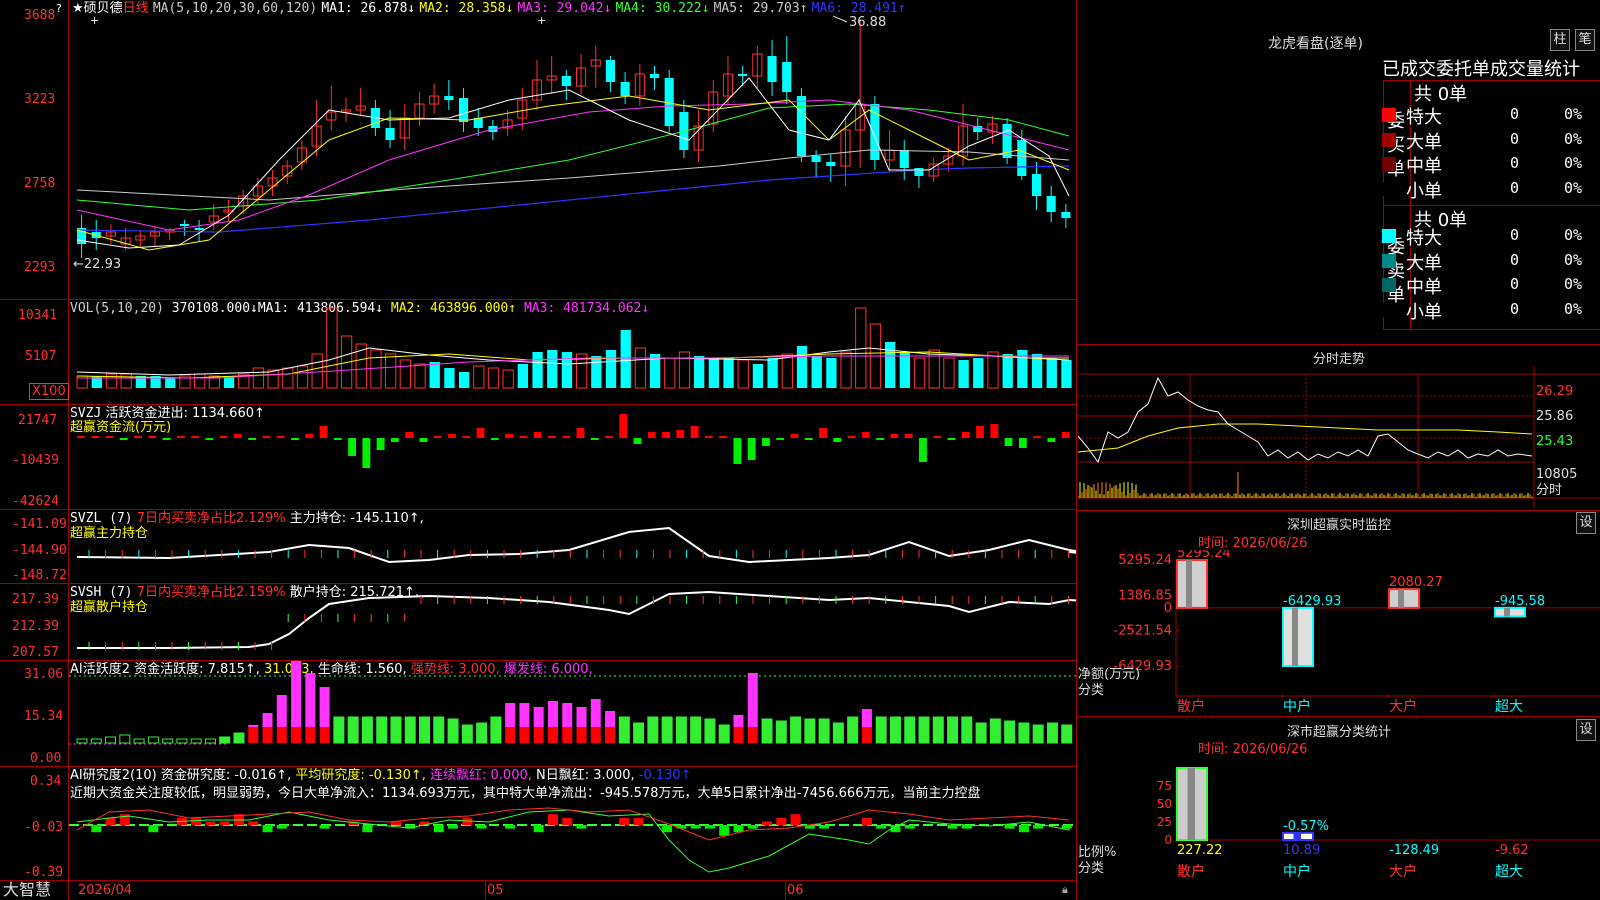 Image resolution: width=1600 pixels, height=900 pixels. I want to click on tab-volume-stats: 成交量统计, so click(1544, 68).